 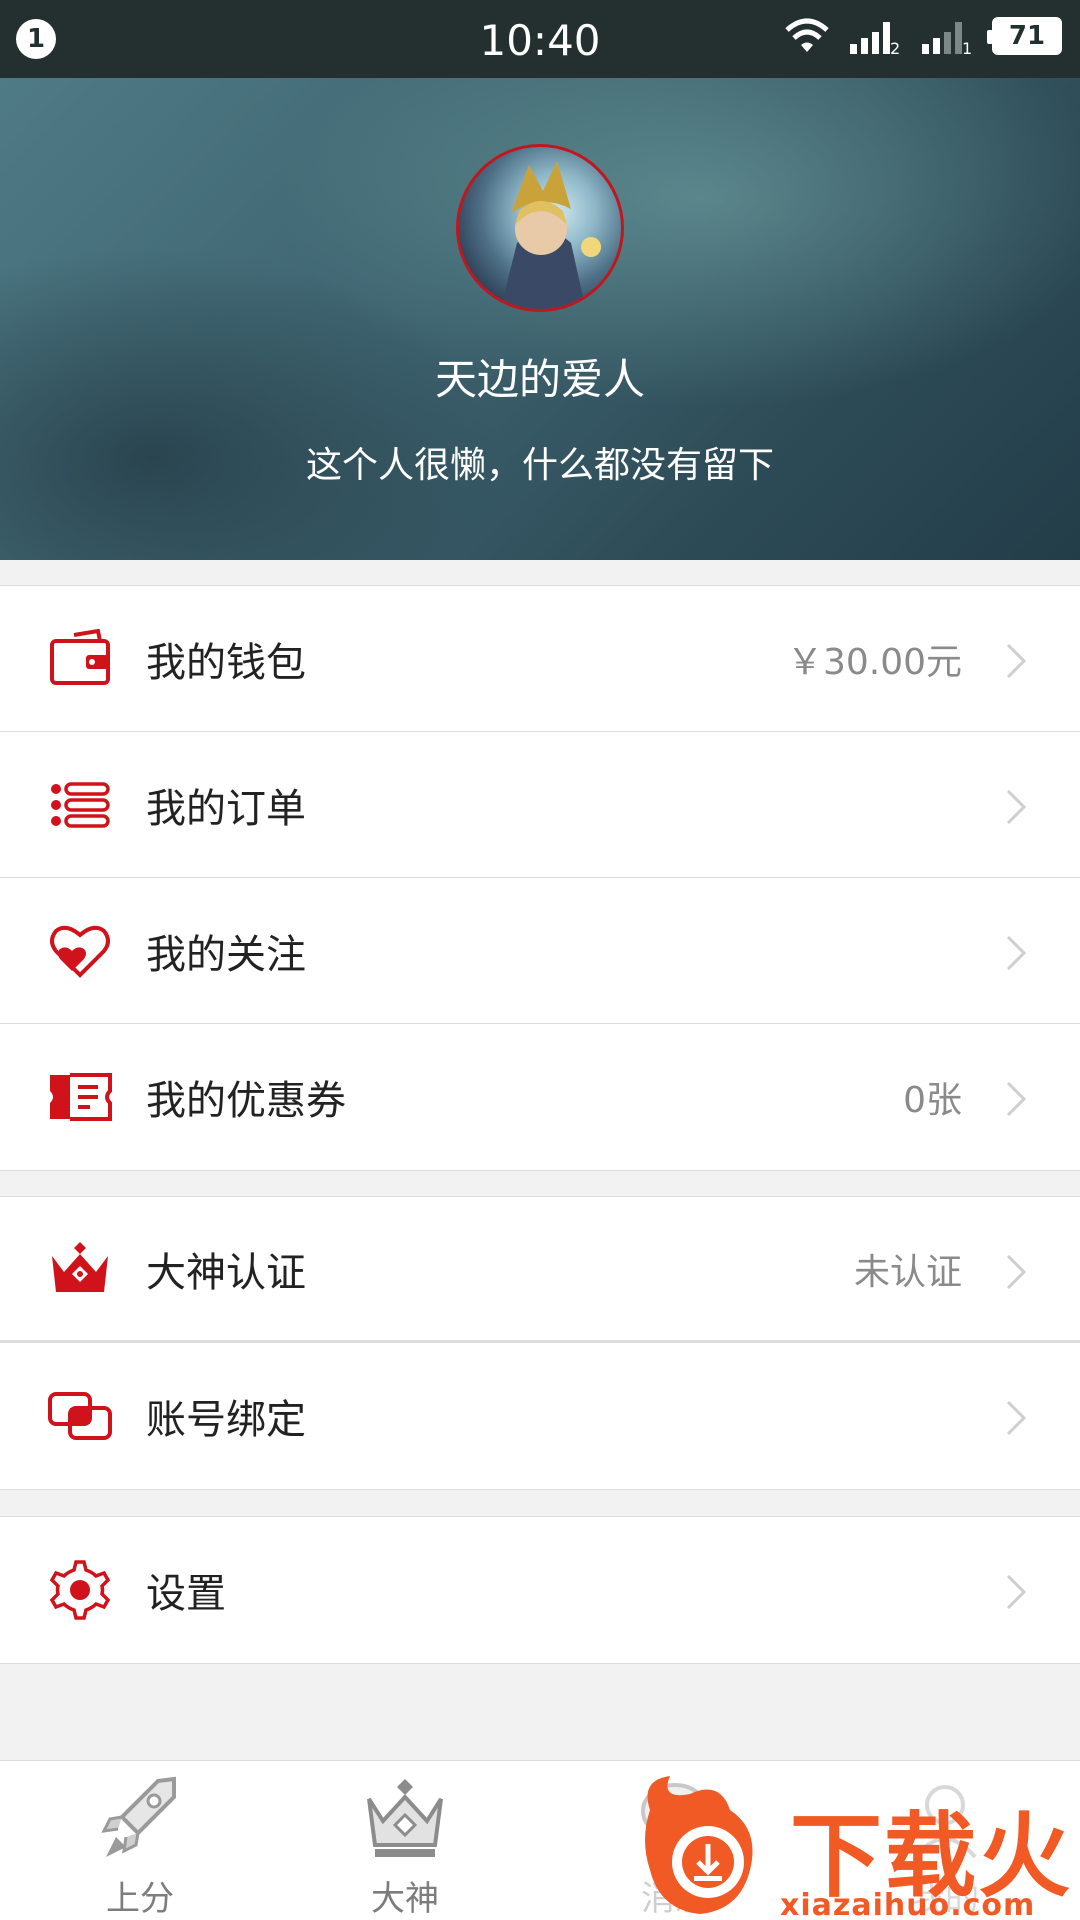 I want to click on menu-label: 我的钱包, so click(x=226, y=662).